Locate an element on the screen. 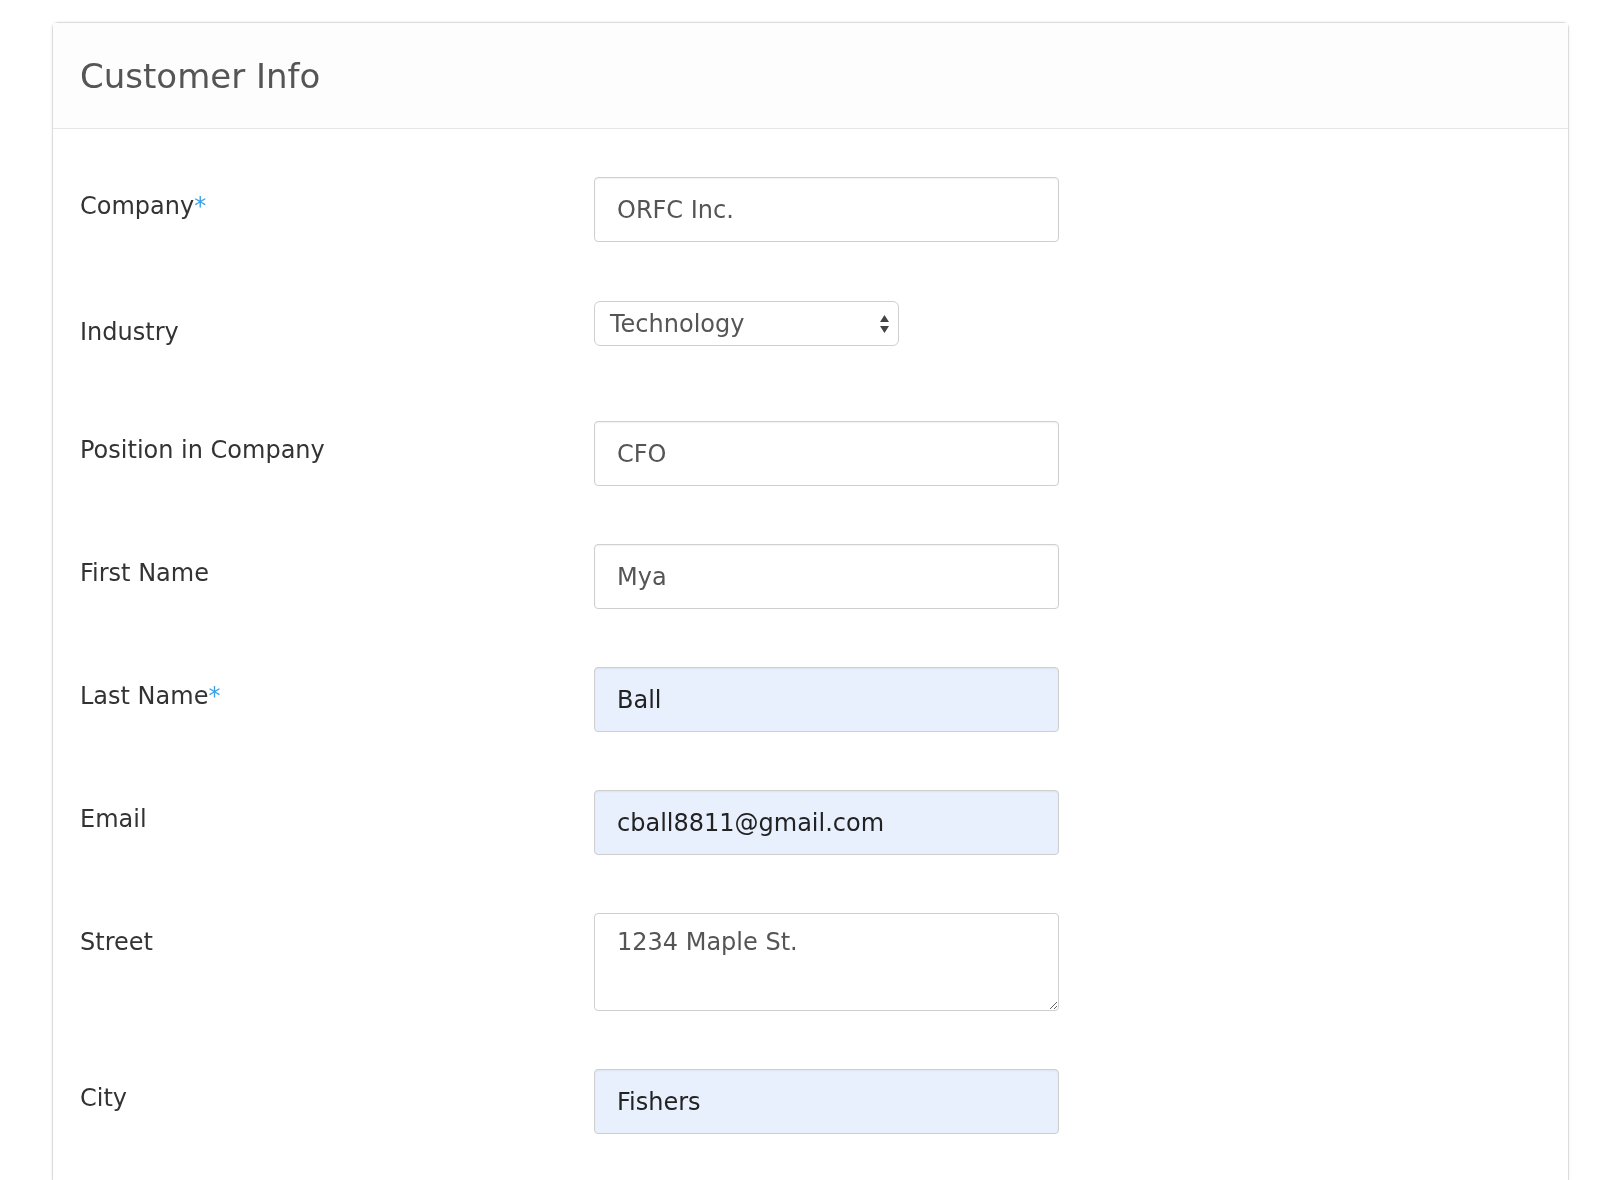  field-label: Street is located at coordinates (117, 942).